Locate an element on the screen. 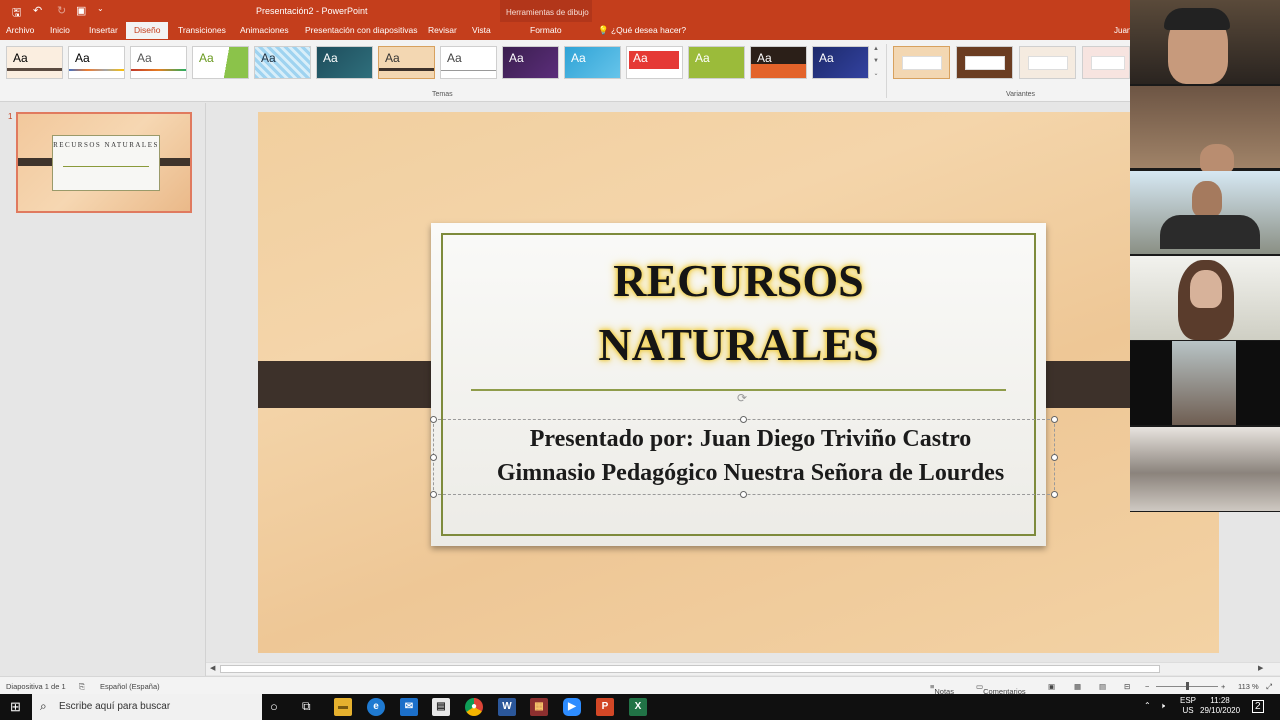  notes-button: ≡ Notas is located at coordinates (942, 689).